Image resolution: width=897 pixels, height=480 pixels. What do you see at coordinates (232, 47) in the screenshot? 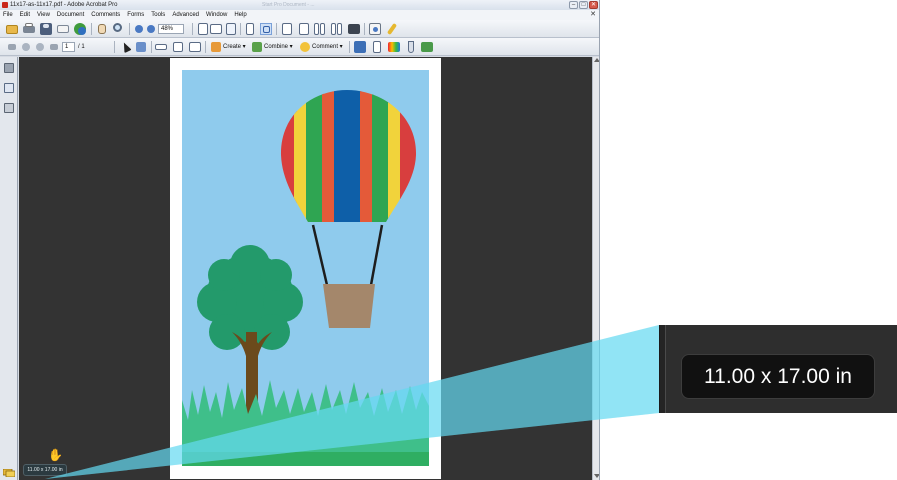
I see `create-label: Create` at bounding box center [232, 47].